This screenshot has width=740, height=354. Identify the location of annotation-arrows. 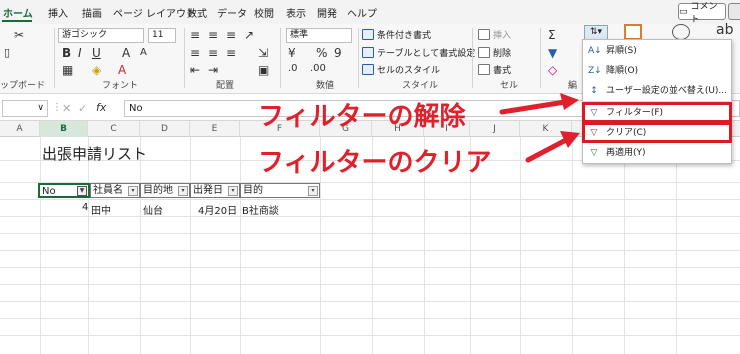
(539, 128).